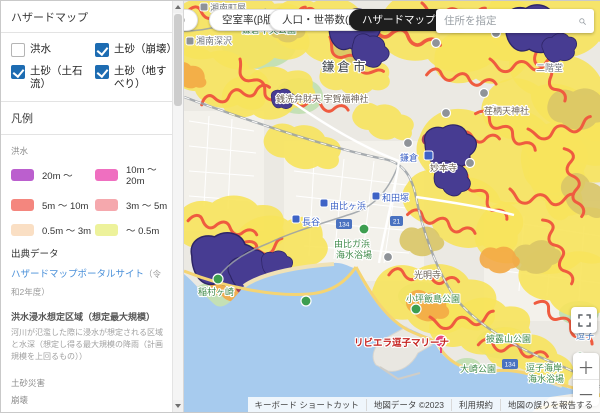  Describe the element at coordinates (18, 50) in the screenshot. I see `checkbox-flood-box` at that location.